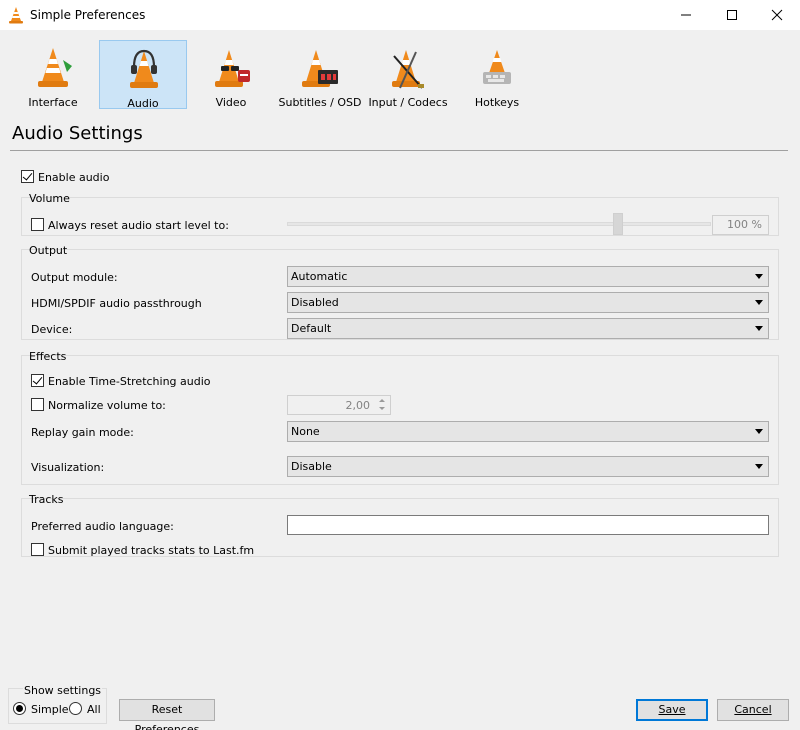 The width and height of the screenshot is (800, 730). I want to click on spin-down-icon, so click(382, 409).